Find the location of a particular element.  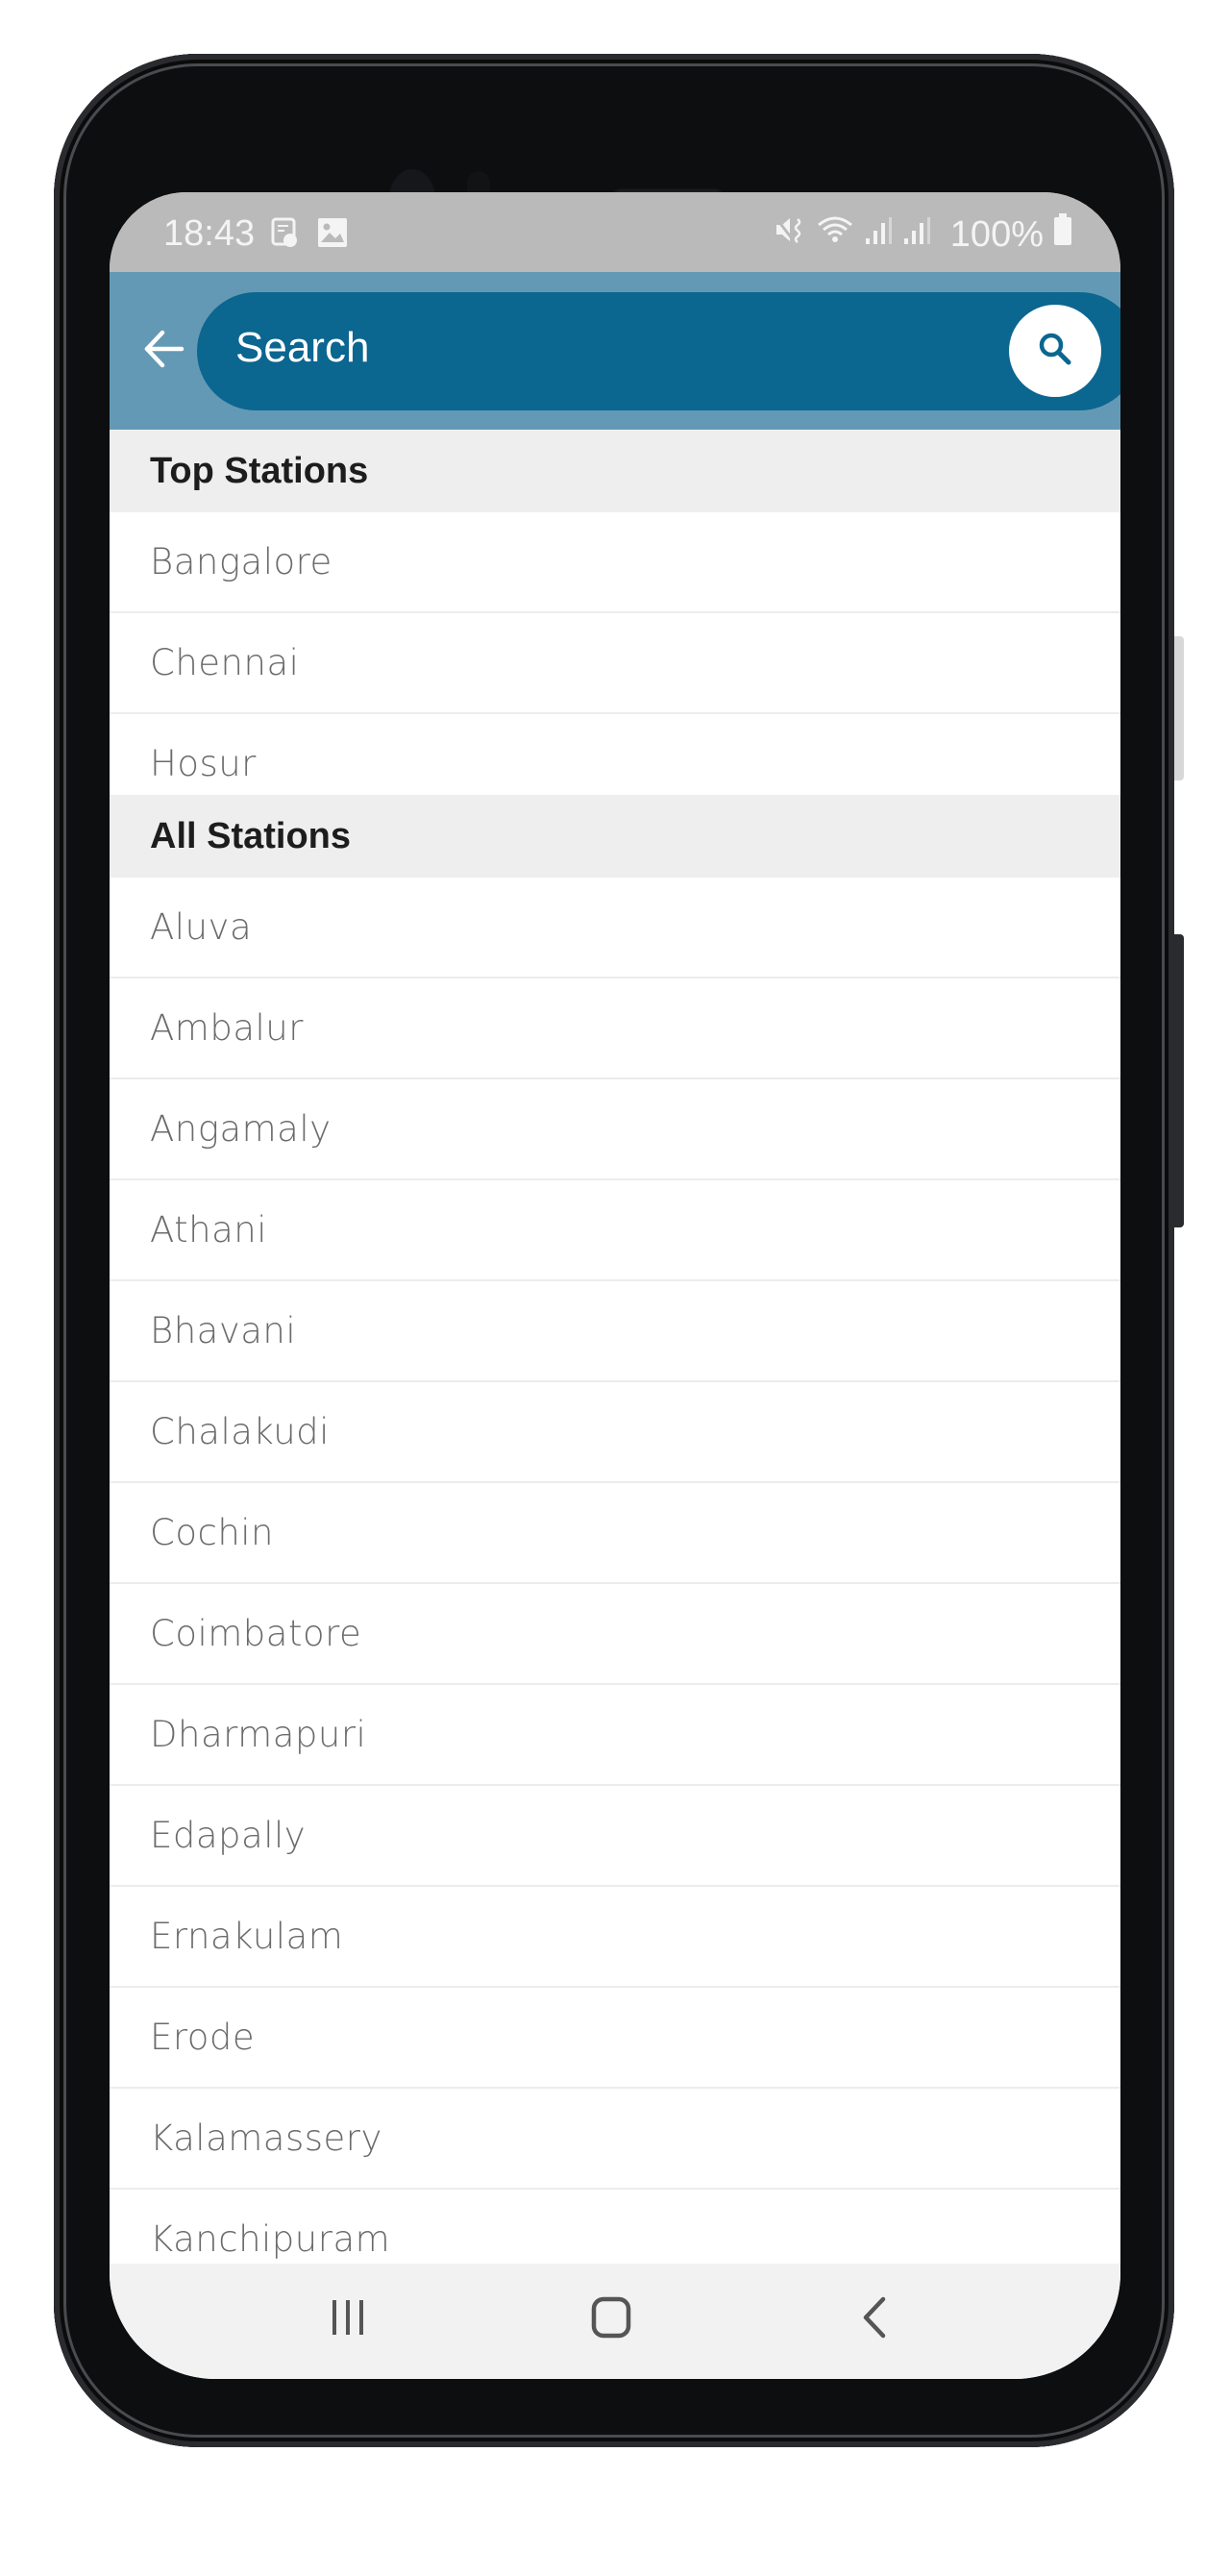

list-item: Ambalur is located at coordinates (615, 1028).